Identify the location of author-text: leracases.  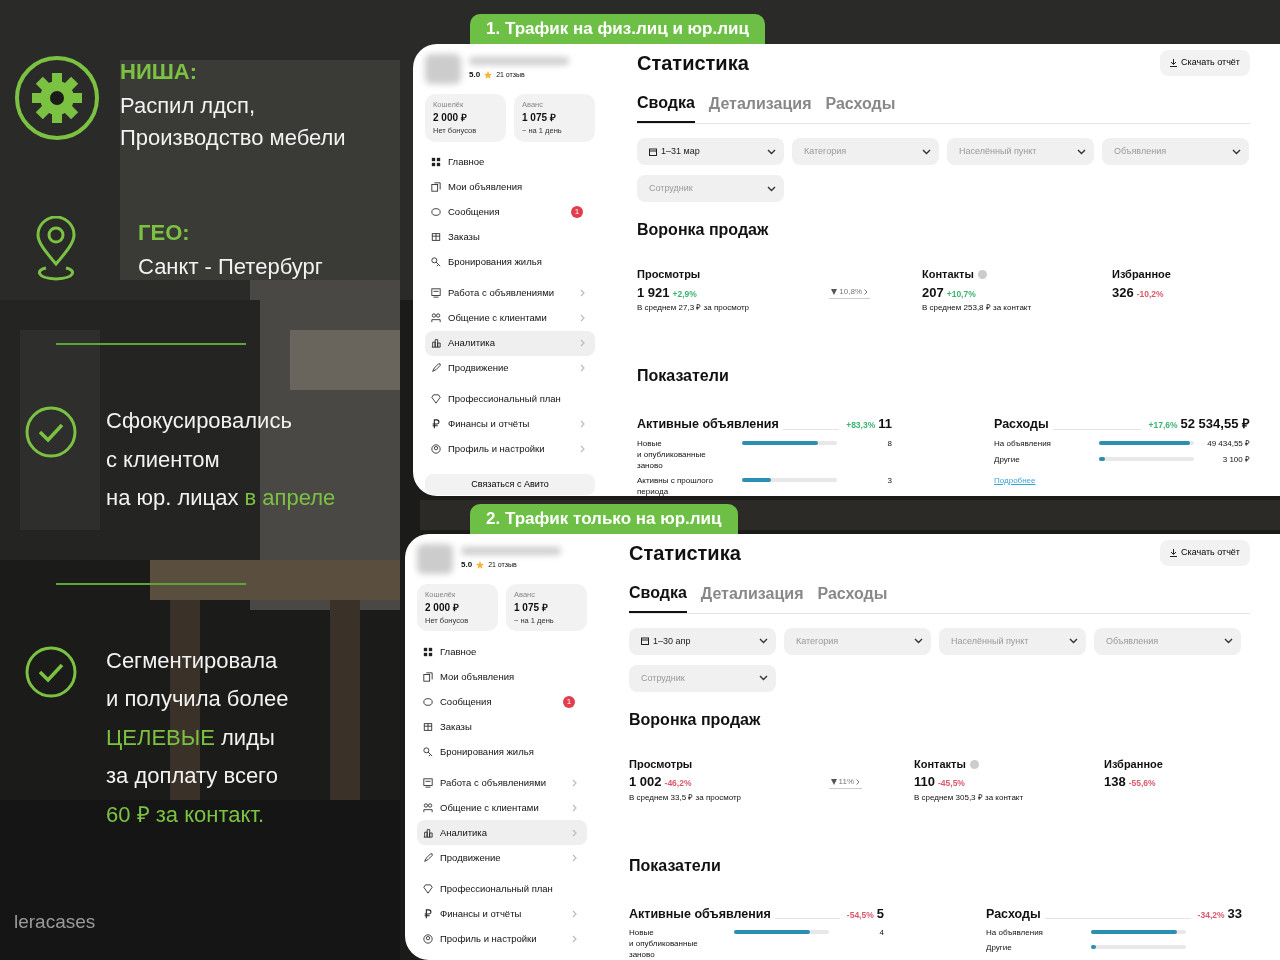
(55, 921).